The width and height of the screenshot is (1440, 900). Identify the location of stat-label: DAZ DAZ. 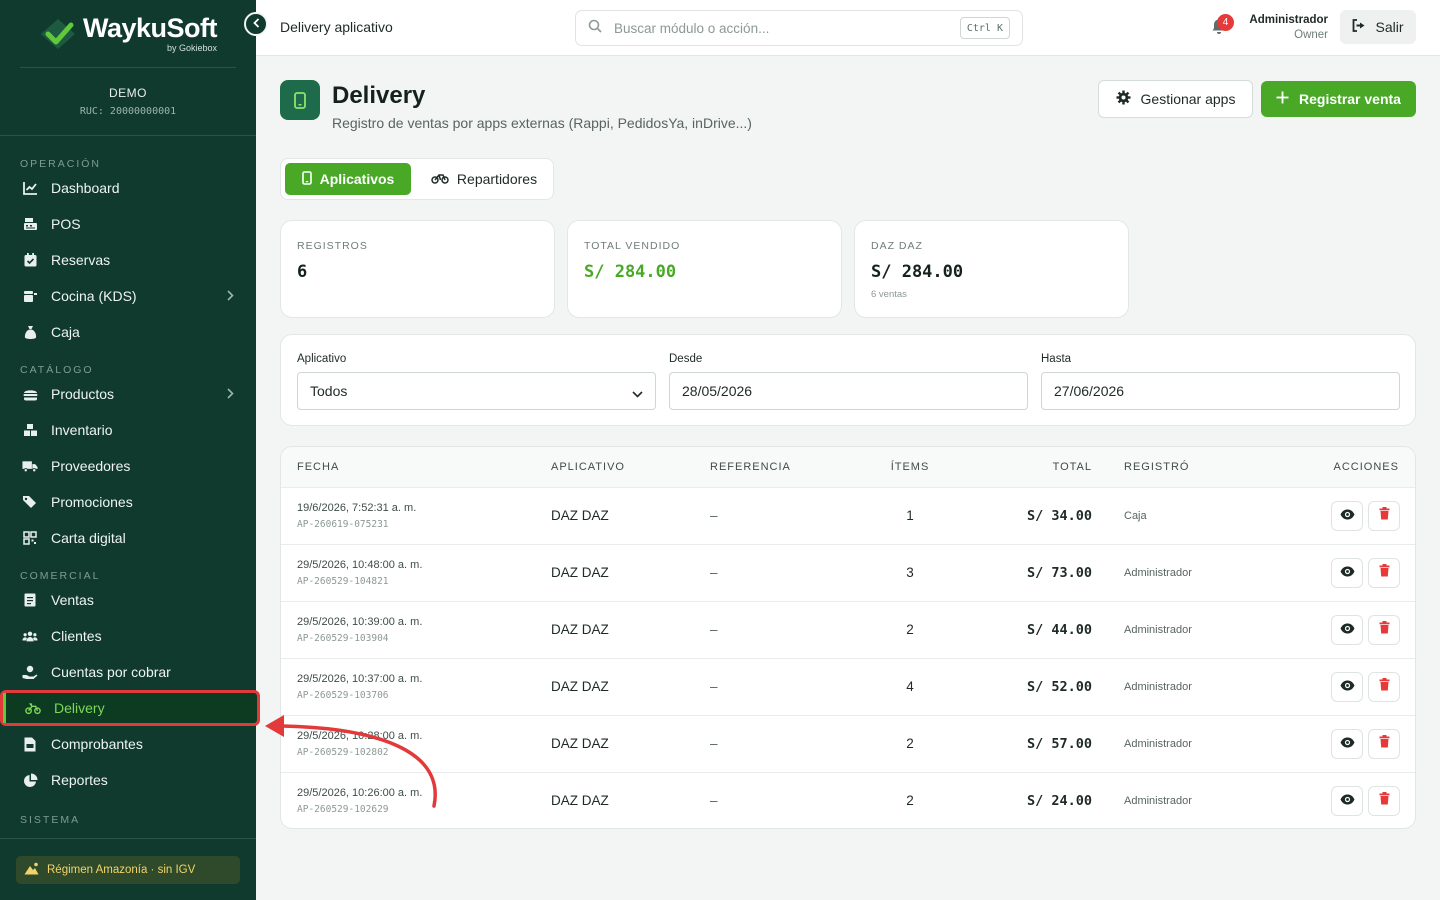
(897, 246).